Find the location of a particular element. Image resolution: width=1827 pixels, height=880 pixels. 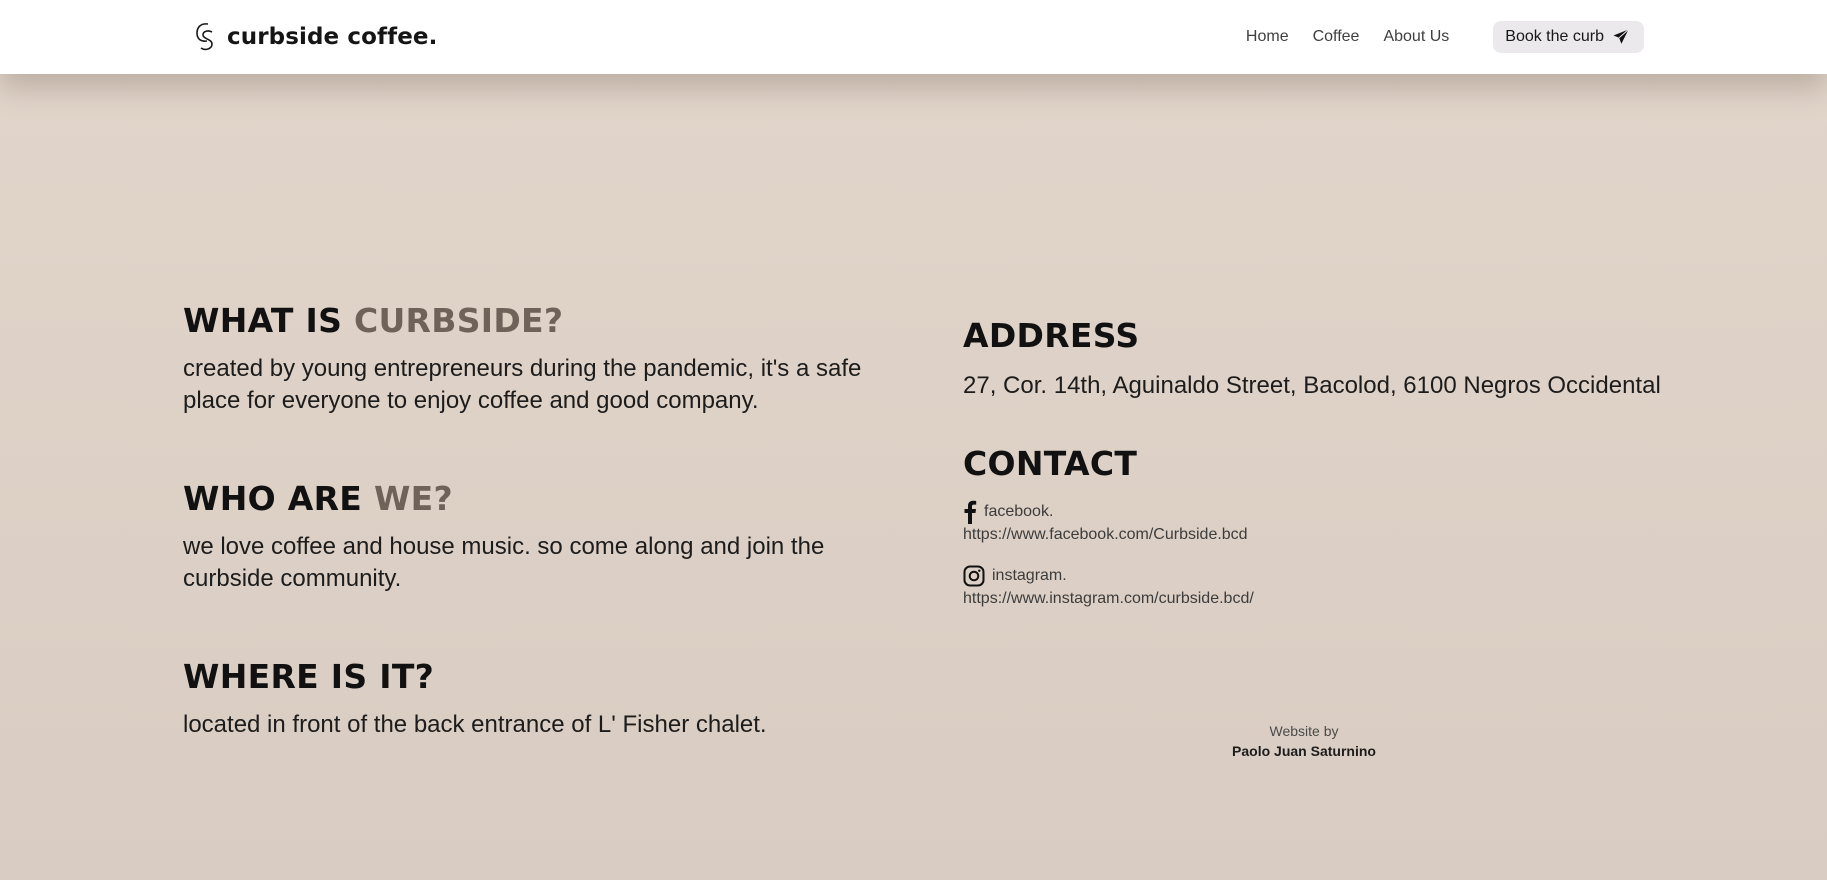

credits-author: Paolo Juan Saturnino is located at coordinates (1304, 751).